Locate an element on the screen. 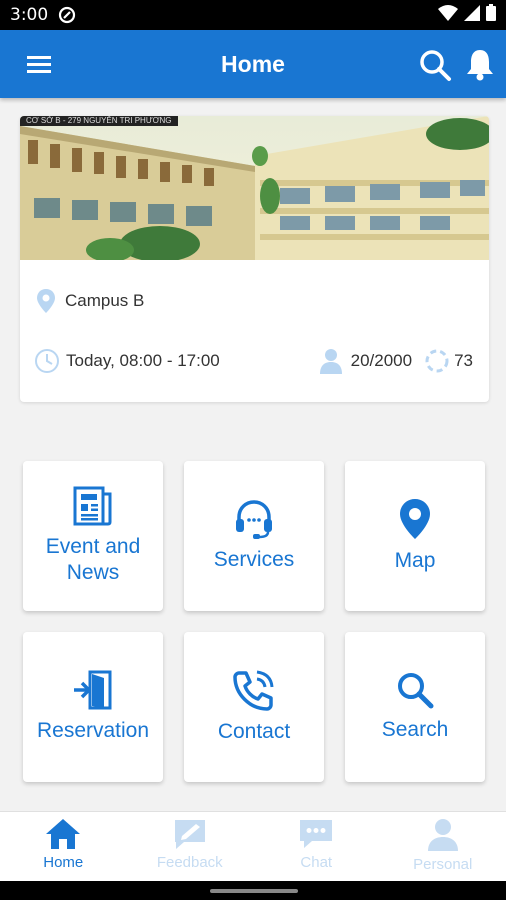 Image resolution: width=506 pixels, height=900 pixels. location-label: Campus B is located at coordinates (105, 300).